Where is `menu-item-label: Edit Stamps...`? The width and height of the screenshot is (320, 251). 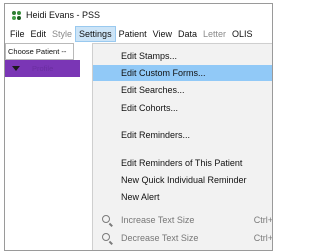 menu-item-label: Edit Stamps... is located at coordinates (149, 56).